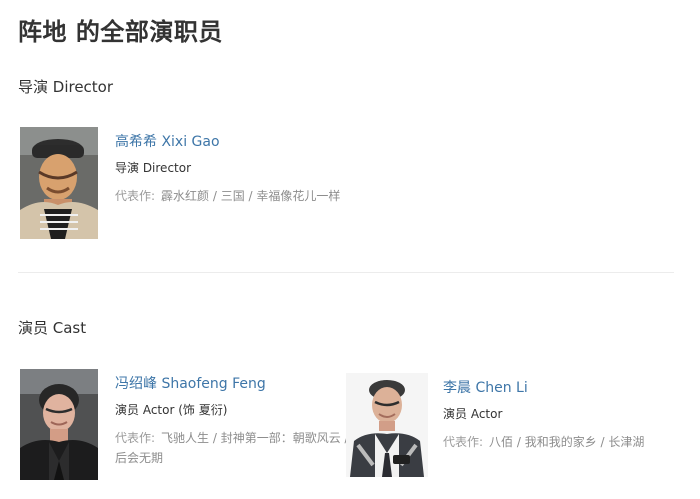 Image resolution: width=700 pixels, height=499 pixels. I want to click on cast-role-chen-li: 演员 Actor, so click(473, 414).